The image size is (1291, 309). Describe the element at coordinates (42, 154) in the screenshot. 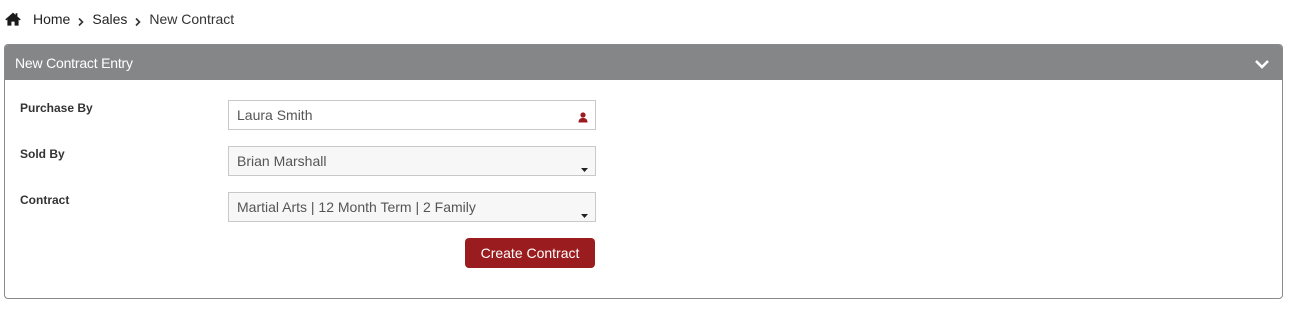

I see `sold-by-label: Sold By` at that location.